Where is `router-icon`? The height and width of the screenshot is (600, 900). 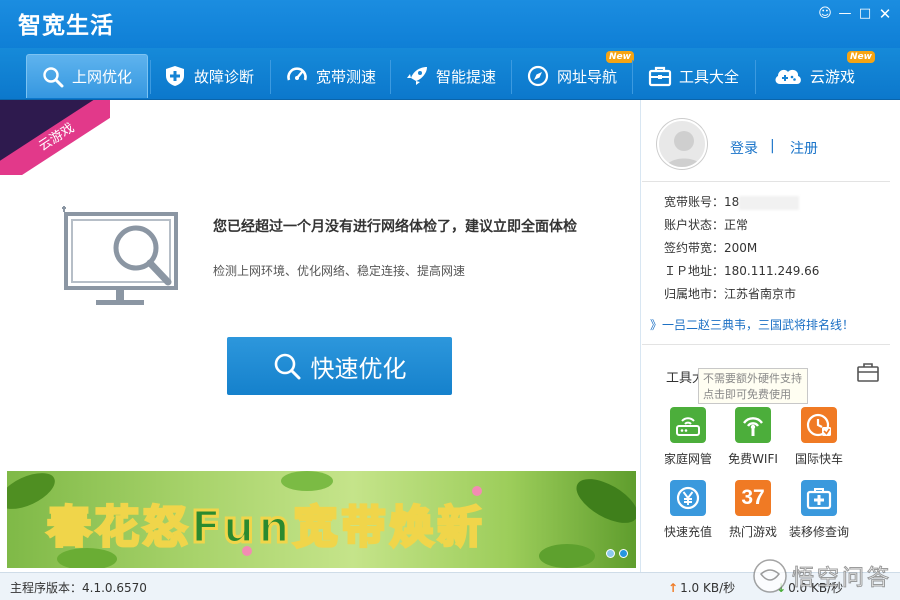 router-icon is located at coordinates (688, 425).